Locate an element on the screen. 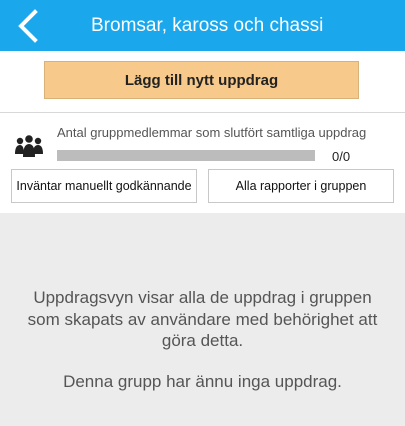  awaiting-approval-button: Inväntar manuellt godkännande is located at coordinates (104, 186).